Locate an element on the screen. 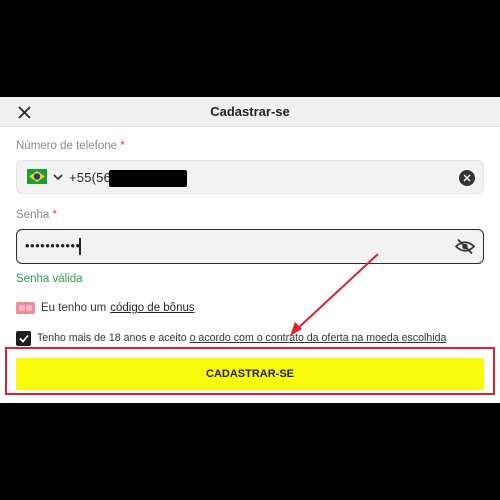 Image resolution: width=500 pixels, height=500 pixels. header: Cadastrar-se is located at coordinates (250, 112).